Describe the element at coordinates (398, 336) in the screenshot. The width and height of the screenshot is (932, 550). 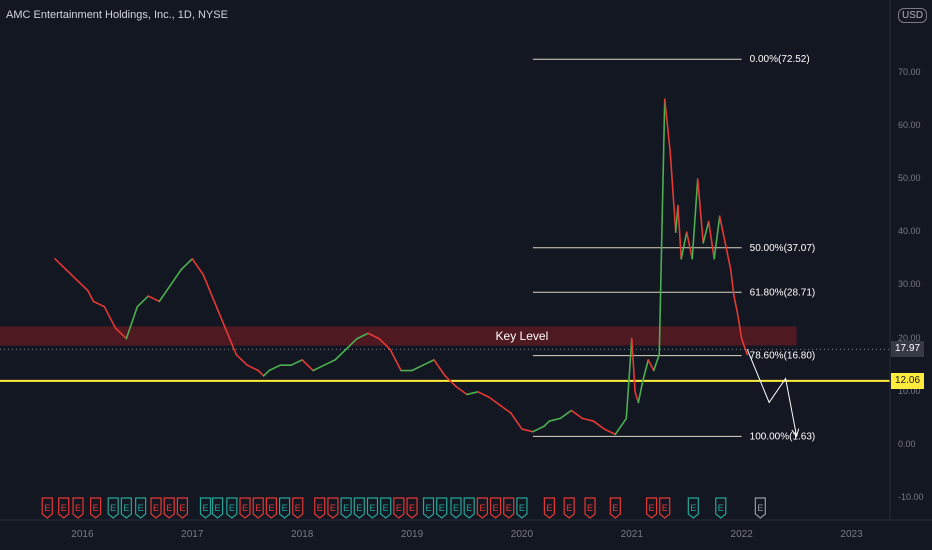
I see `key-level-zone` at that location.